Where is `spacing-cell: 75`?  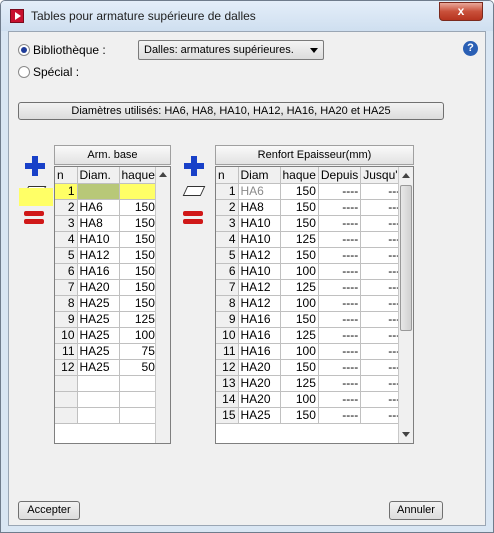 spacing-cell: 75 is located at coordinates (138, 351).